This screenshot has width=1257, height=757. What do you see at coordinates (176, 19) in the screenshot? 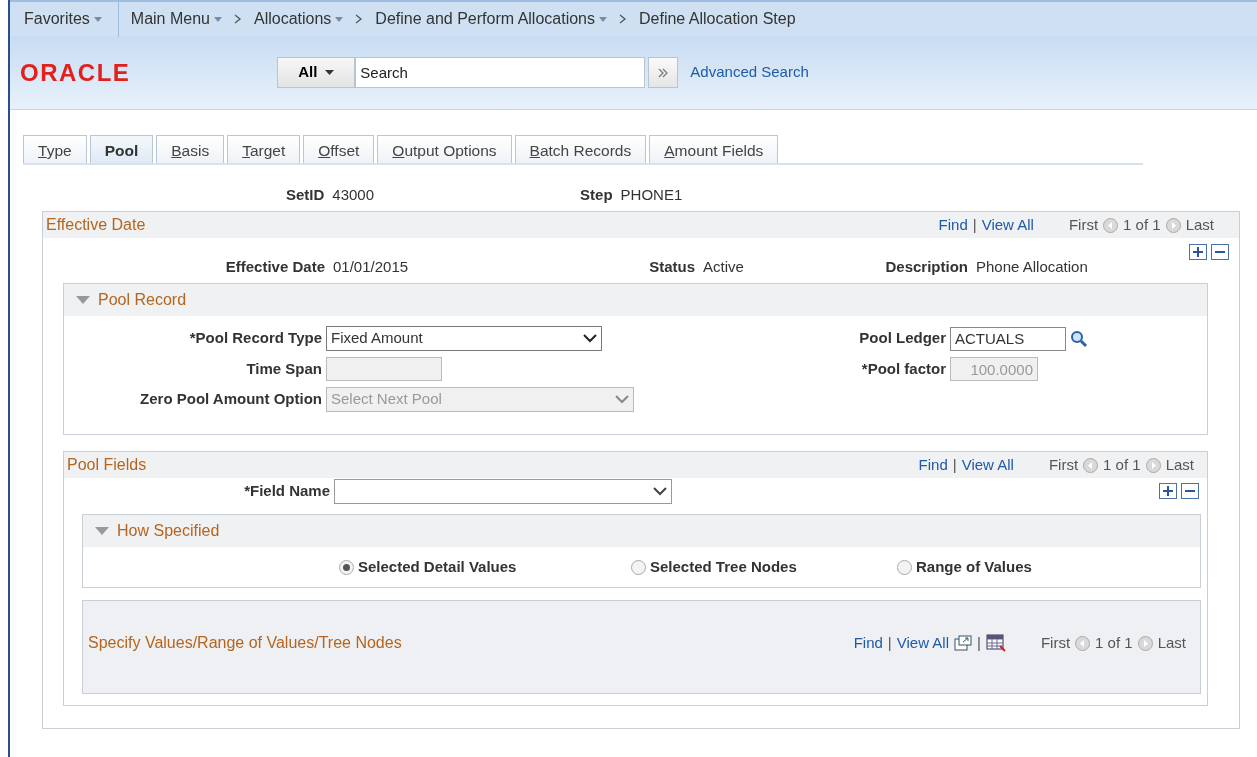
I see `breadcrumb-menu: Main Menu` at bounding box center [176, 19].